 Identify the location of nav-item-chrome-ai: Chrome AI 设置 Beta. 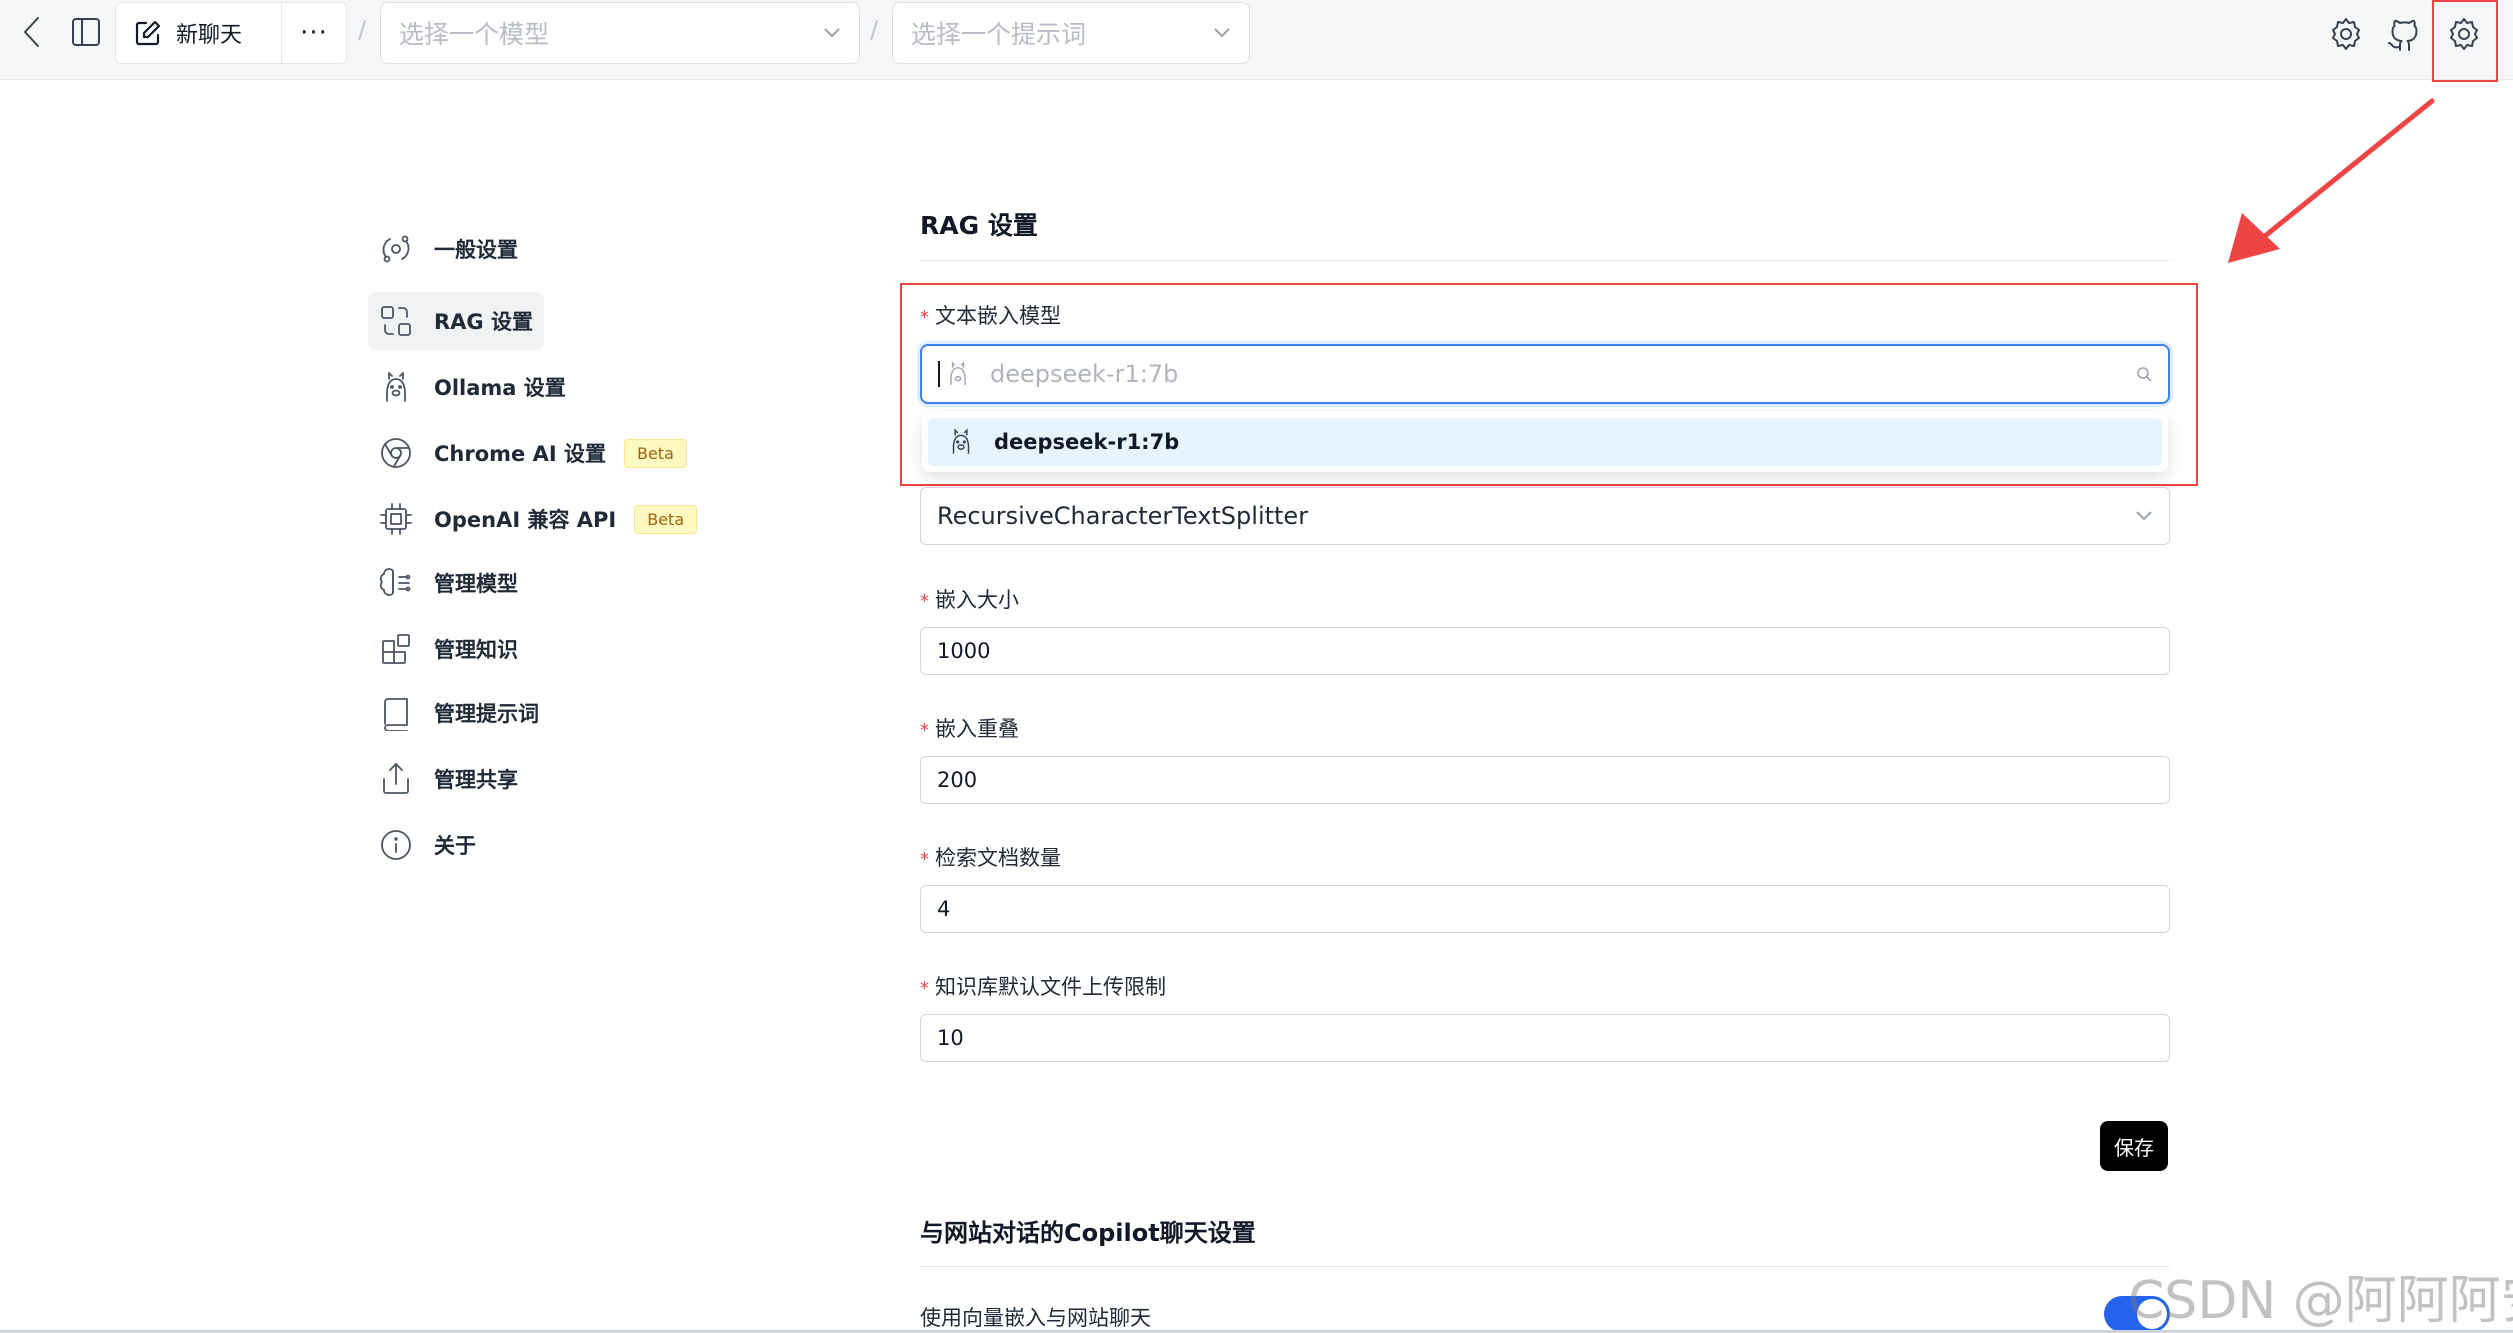
(527, 453).